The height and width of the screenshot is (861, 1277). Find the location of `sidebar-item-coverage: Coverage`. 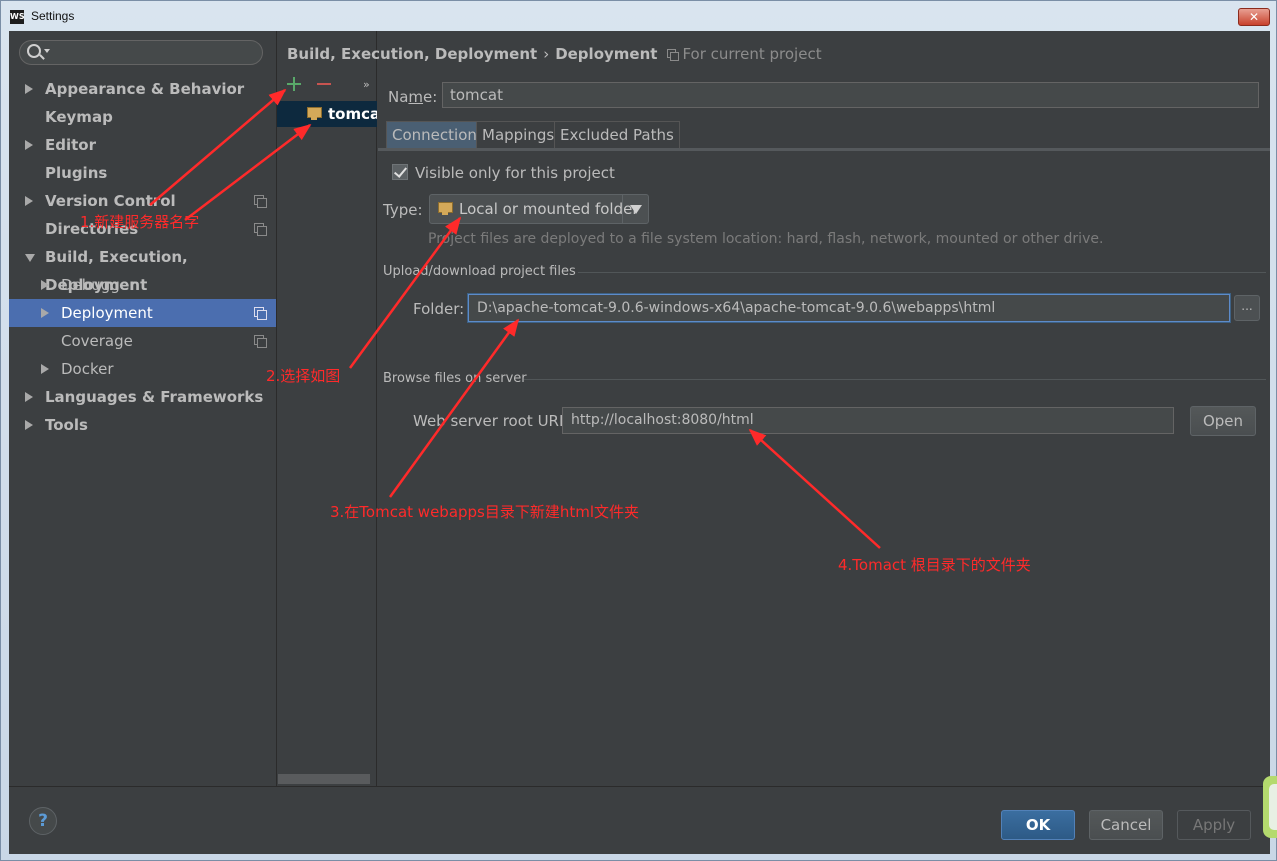

sidebar-item-coverage: Coverage is located at coordinates (142, 341).